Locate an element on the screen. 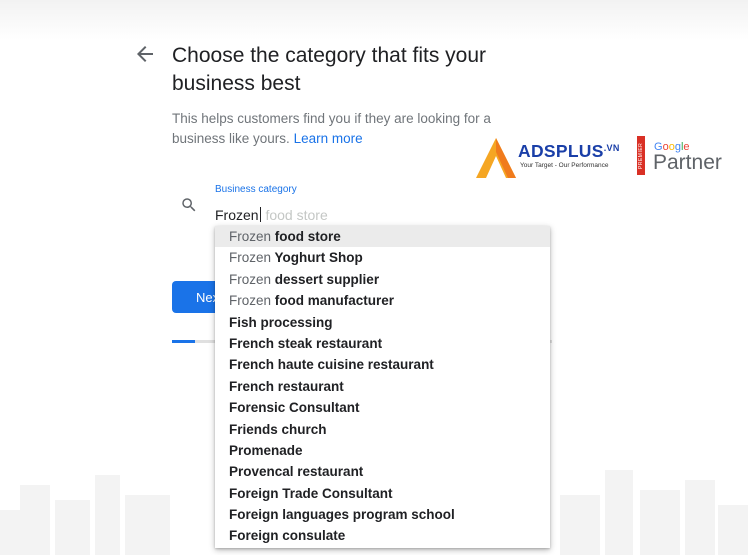 This screenshot has height=555, width=748. suggestion-text: Promenade is located at coordinates (266, 450).